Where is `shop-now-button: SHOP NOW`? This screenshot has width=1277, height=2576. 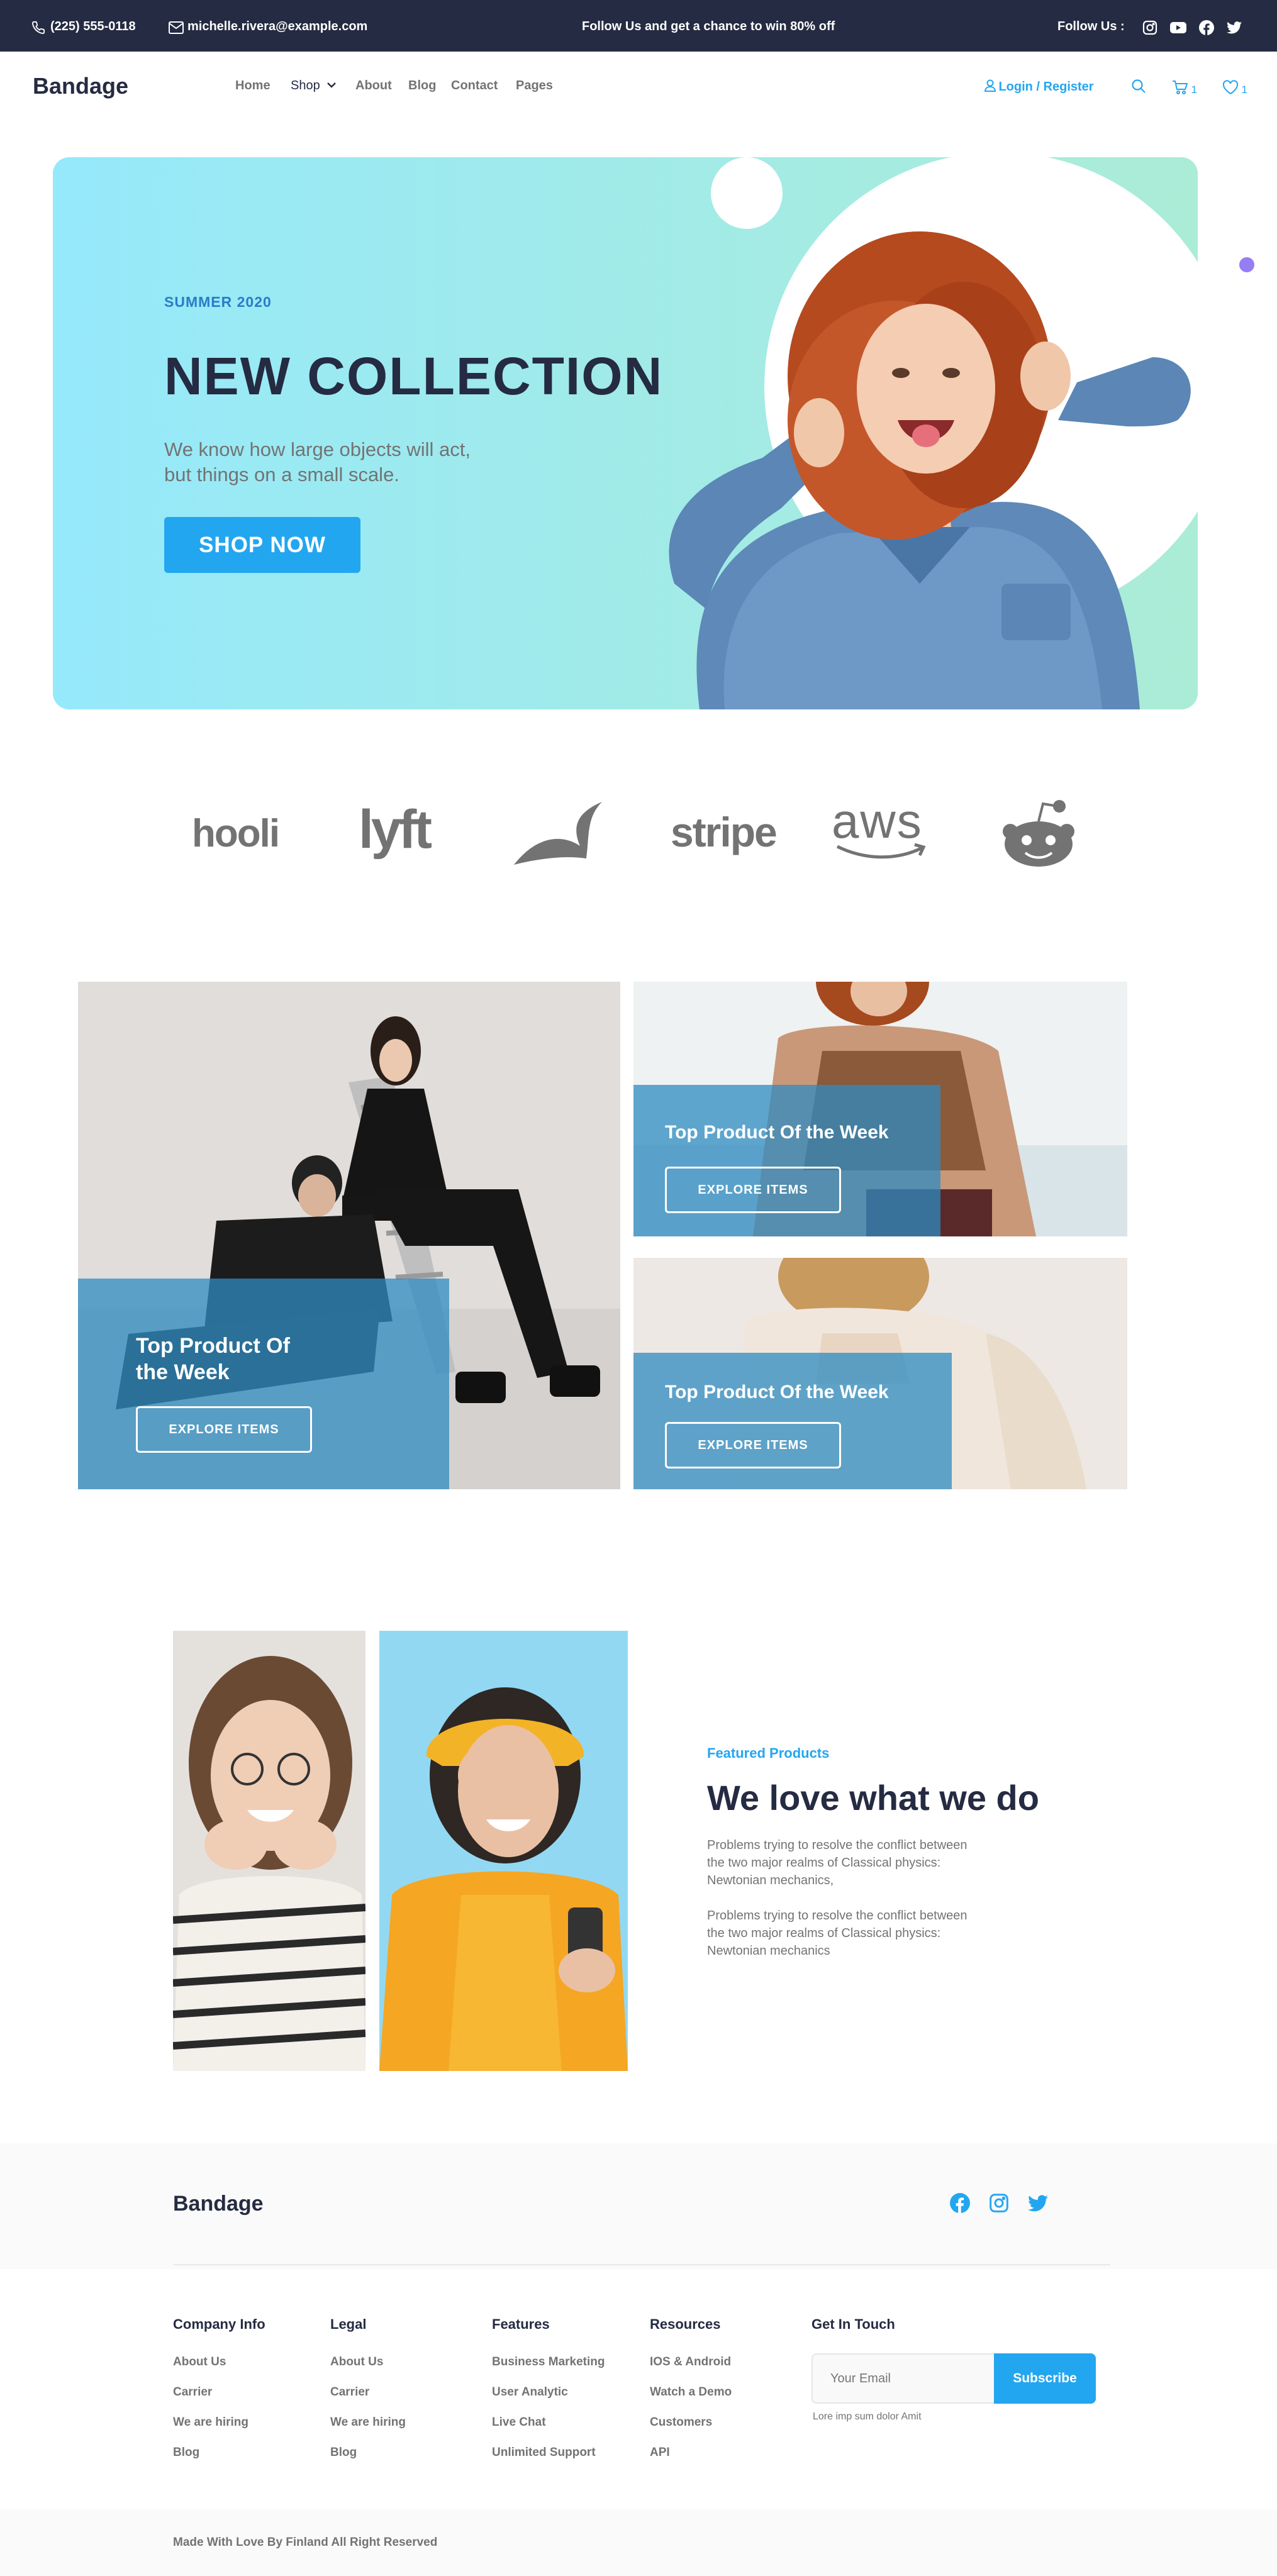 shop-now-button: SHOP NOW is located at coordinates (262, 545).